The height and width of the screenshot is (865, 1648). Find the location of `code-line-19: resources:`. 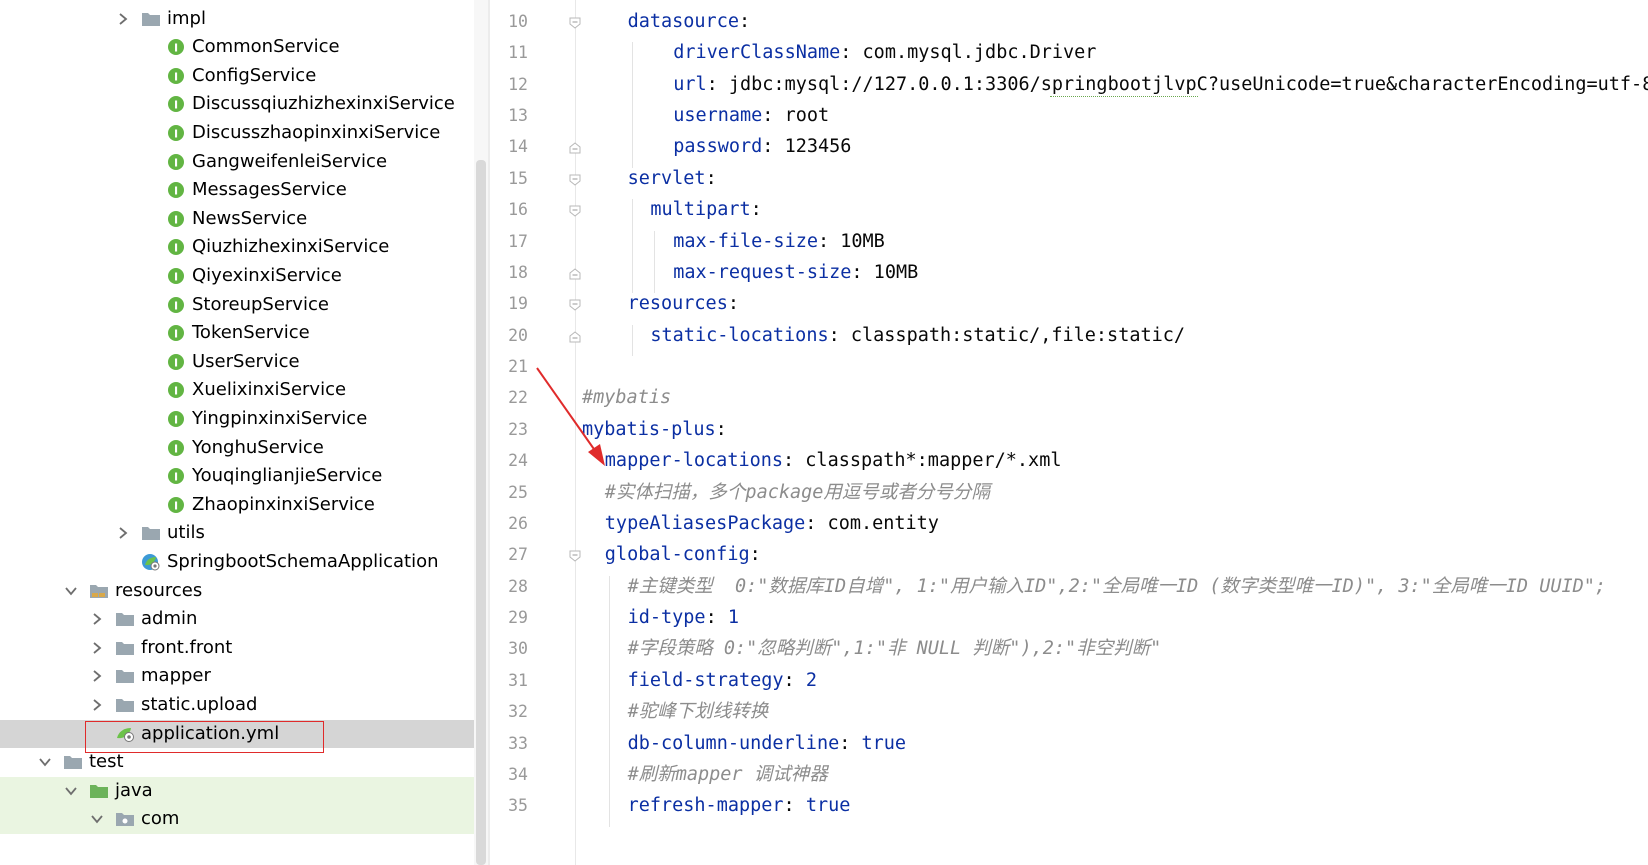

code-line-19: resources: is located at coordinates (683, 304).